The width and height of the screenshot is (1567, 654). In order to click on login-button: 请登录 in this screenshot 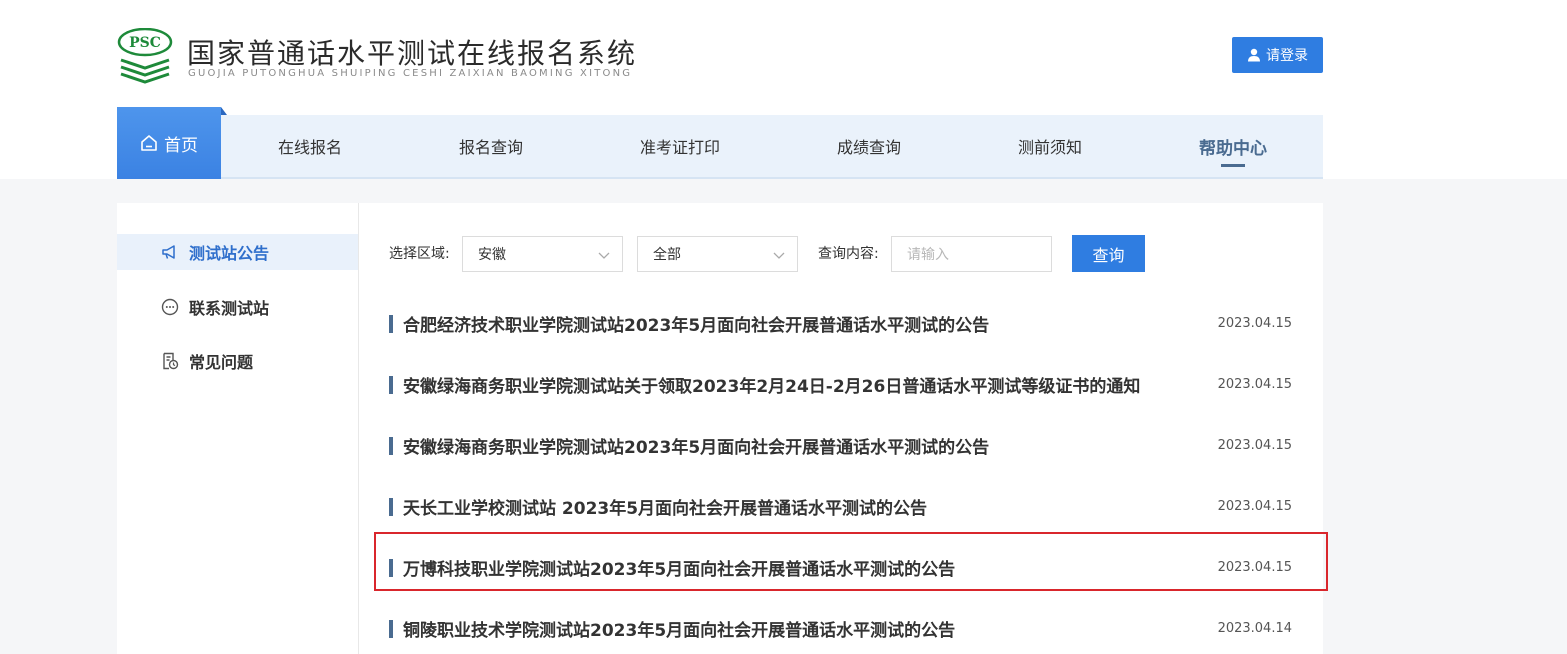, I will do `click(1277, 55)`.